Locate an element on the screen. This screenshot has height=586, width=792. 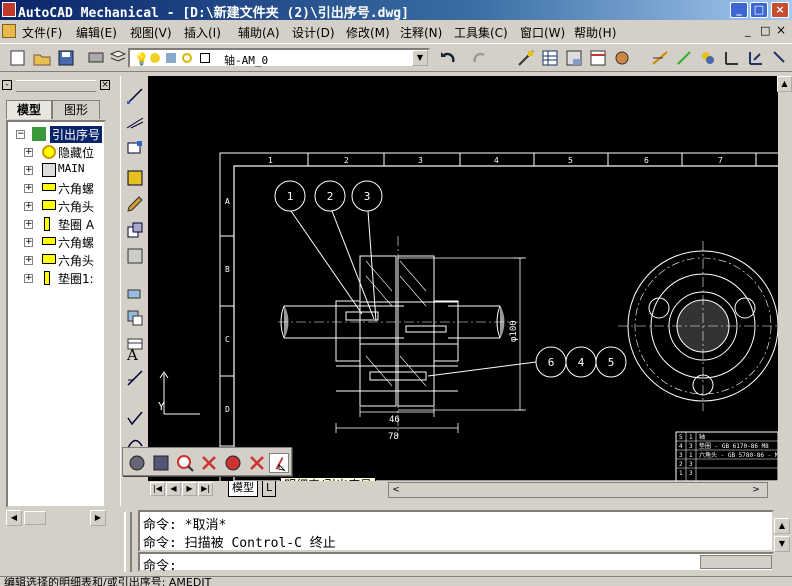
menu-insert: 插入(I) is located at coordinates (202, 32).